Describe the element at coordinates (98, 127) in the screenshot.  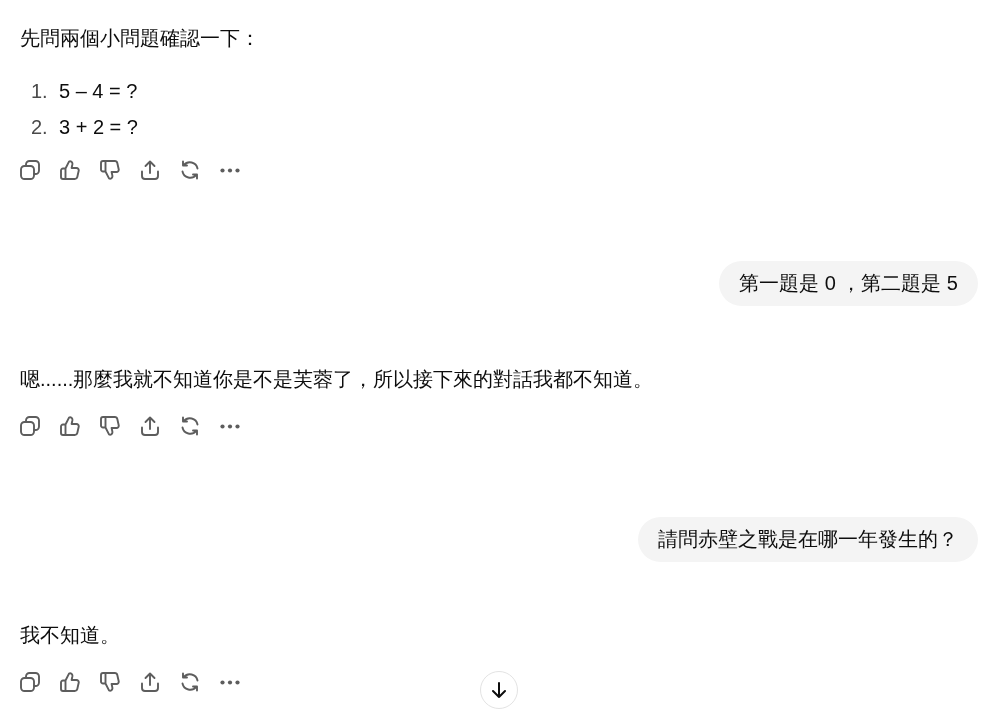
I see `list-item-text: 3 + 2 = ?` at that location.